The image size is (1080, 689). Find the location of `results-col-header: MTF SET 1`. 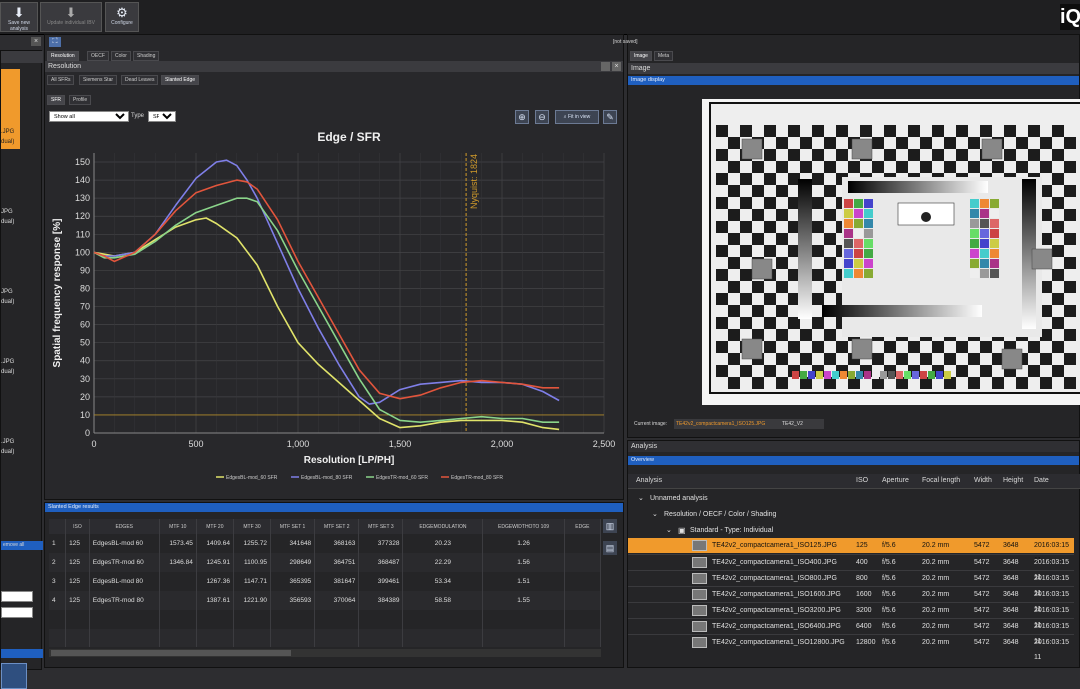

results-col-header: MTF SET 1 is located at coordinates (293, 526).